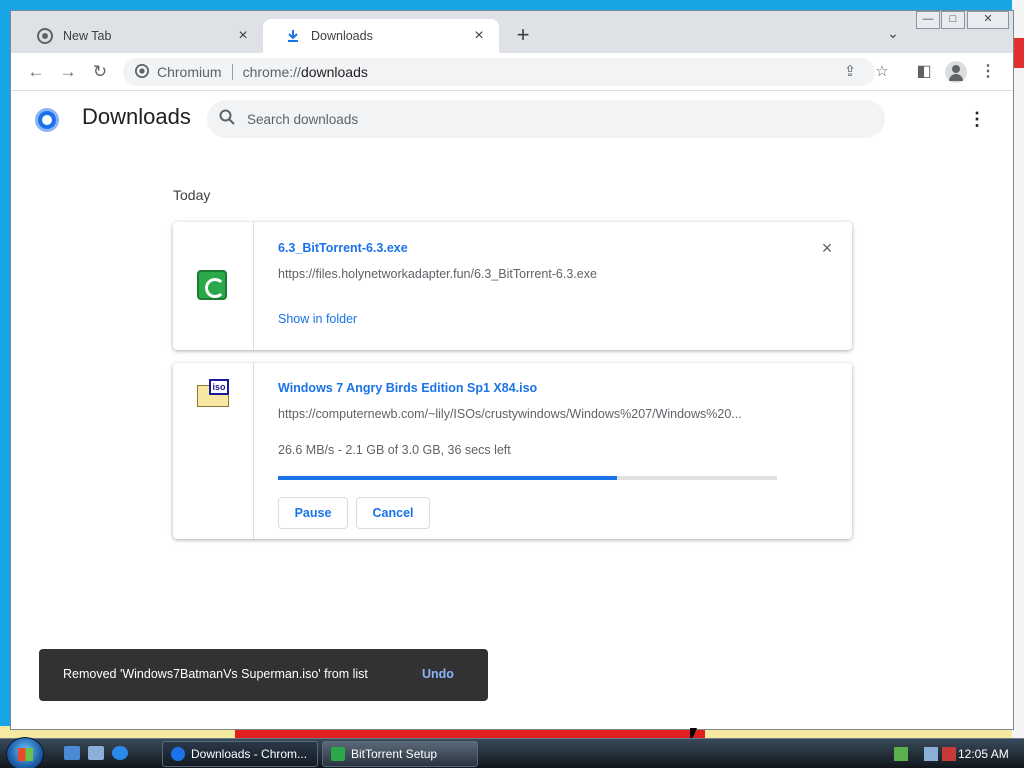  I want to click on back-arrow-icon: ←, so click(36, 72).